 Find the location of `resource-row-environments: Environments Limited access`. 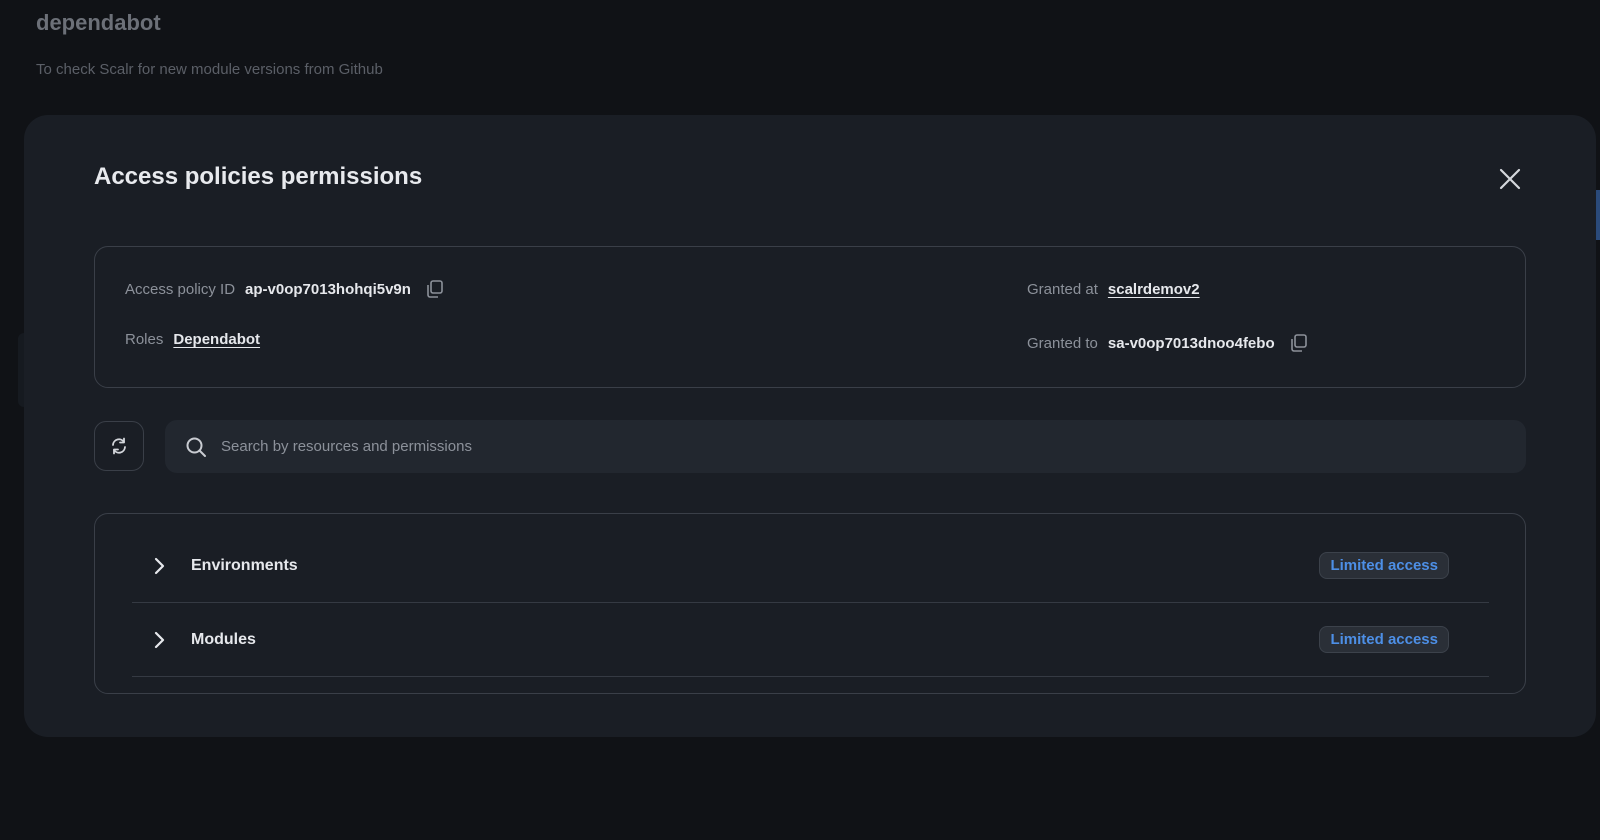

resource-row-environments: Environments Limited access is located at coordinates (810, 566).